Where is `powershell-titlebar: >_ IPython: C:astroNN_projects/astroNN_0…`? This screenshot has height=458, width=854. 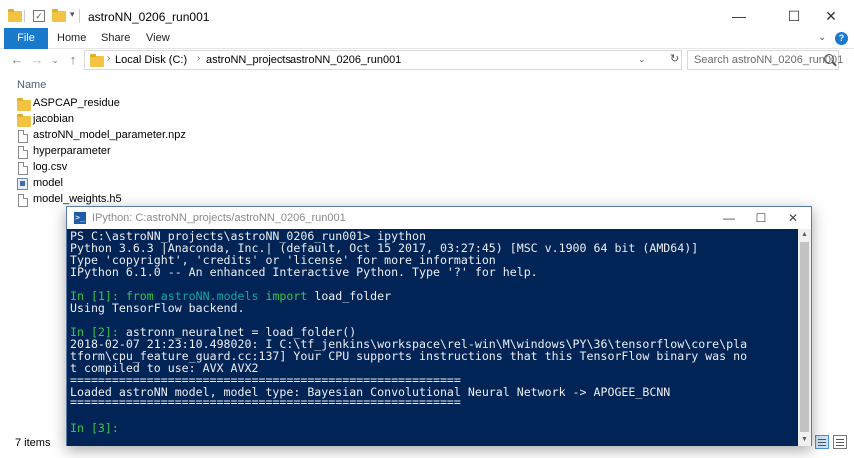
powershell-titlebar: >_ IPython: C:astroNN_projects/astroNN_0… is located at coordinates (439, 218).